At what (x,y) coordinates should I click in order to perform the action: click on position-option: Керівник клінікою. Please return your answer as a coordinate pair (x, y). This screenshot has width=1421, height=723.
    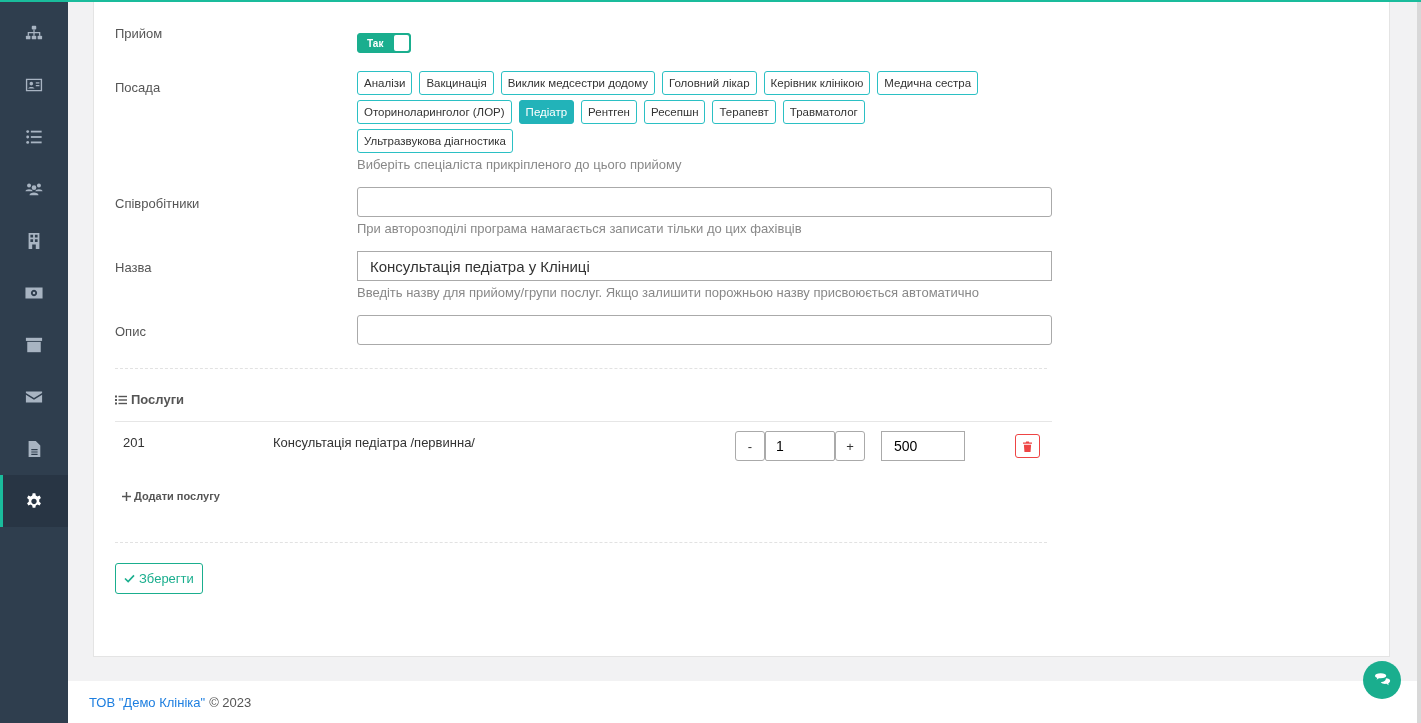
    Looking at the image, I should click on (817, 83).